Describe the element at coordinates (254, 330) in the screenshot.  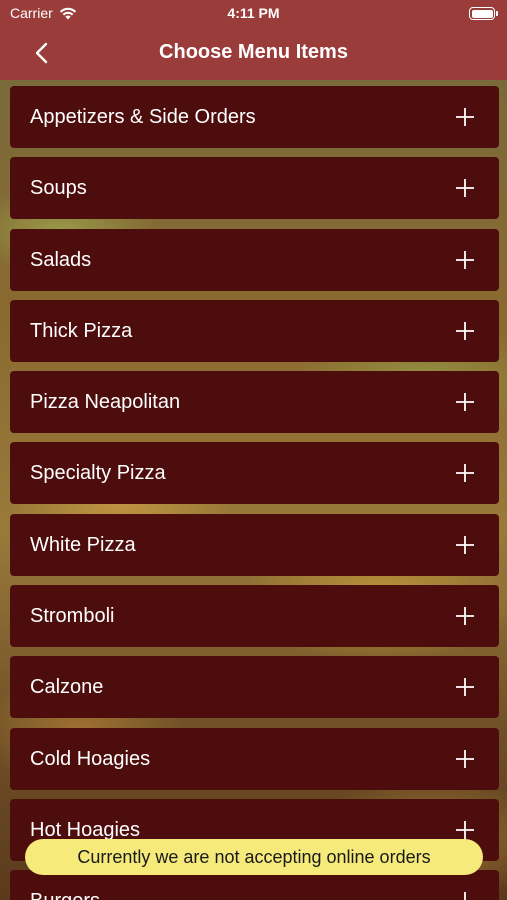
I see `menu-category-item: Thick Pizza` at that location.